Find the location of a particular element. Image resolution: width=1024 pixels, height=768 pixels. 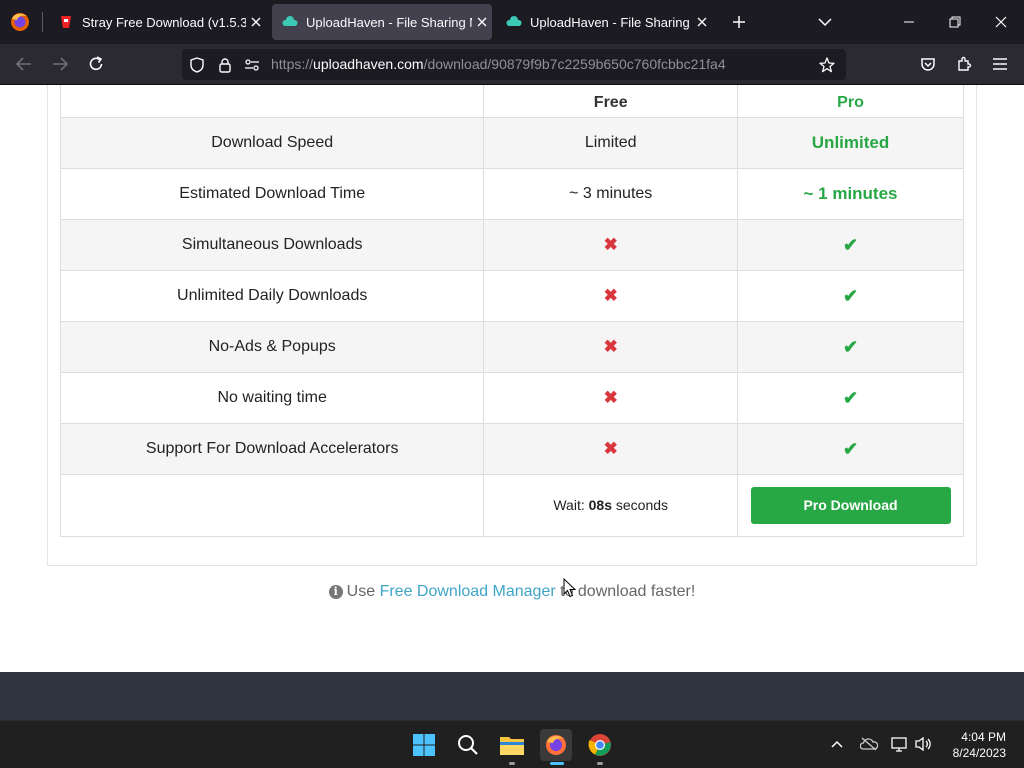

feature-label: Simultaneous Downloads is located at coordinates (272, 245).